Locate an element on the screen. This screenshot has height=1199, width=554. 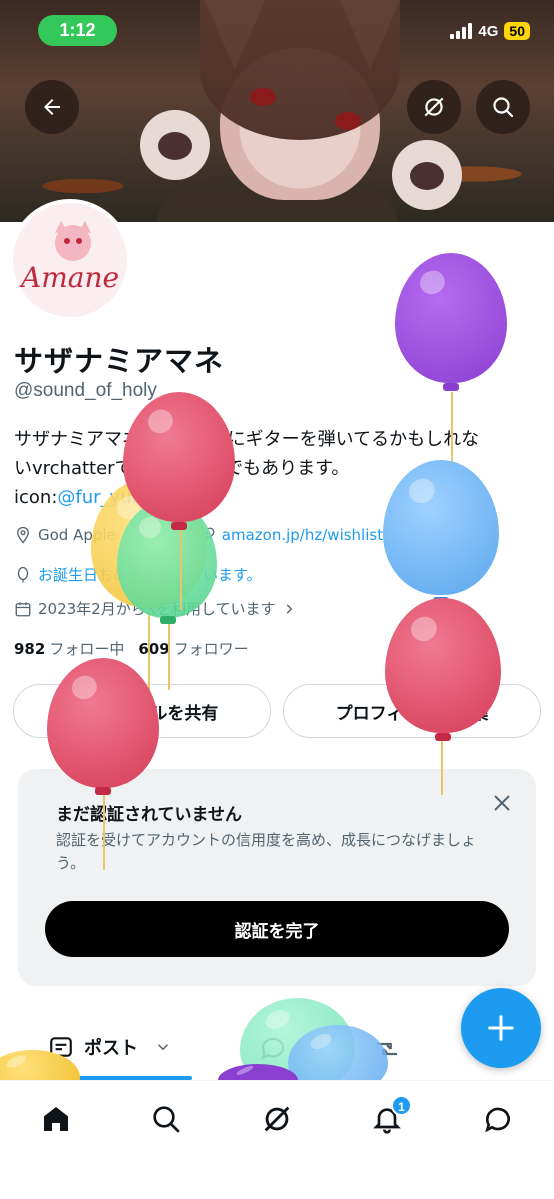
verification-description: 認証を受けてアカウントの信用度を高め、成長につなげましょう。 is located at coordinates (266, 851).